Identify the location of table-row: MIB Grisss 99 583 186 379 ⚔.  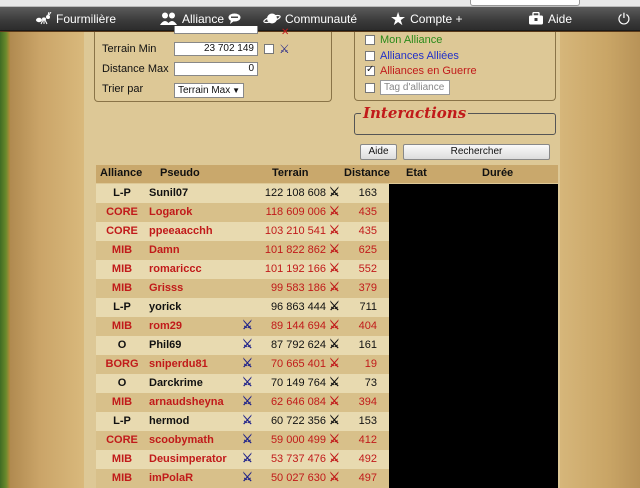
(242, 288).